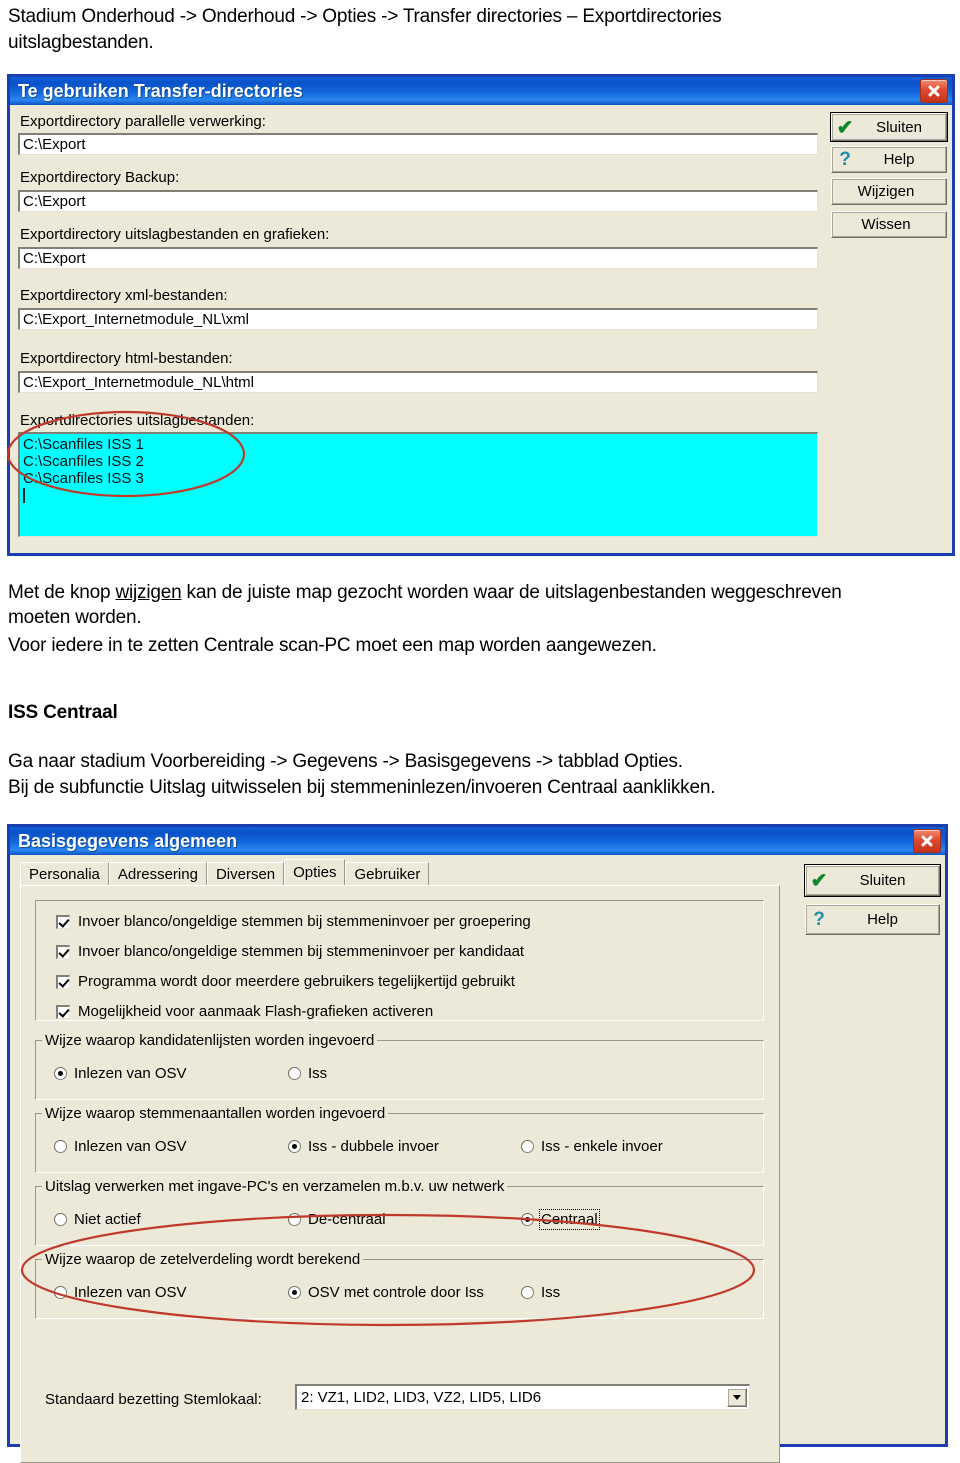  I want to click on radio-niet-actief-label: Niet actief, so click(107, 1219).